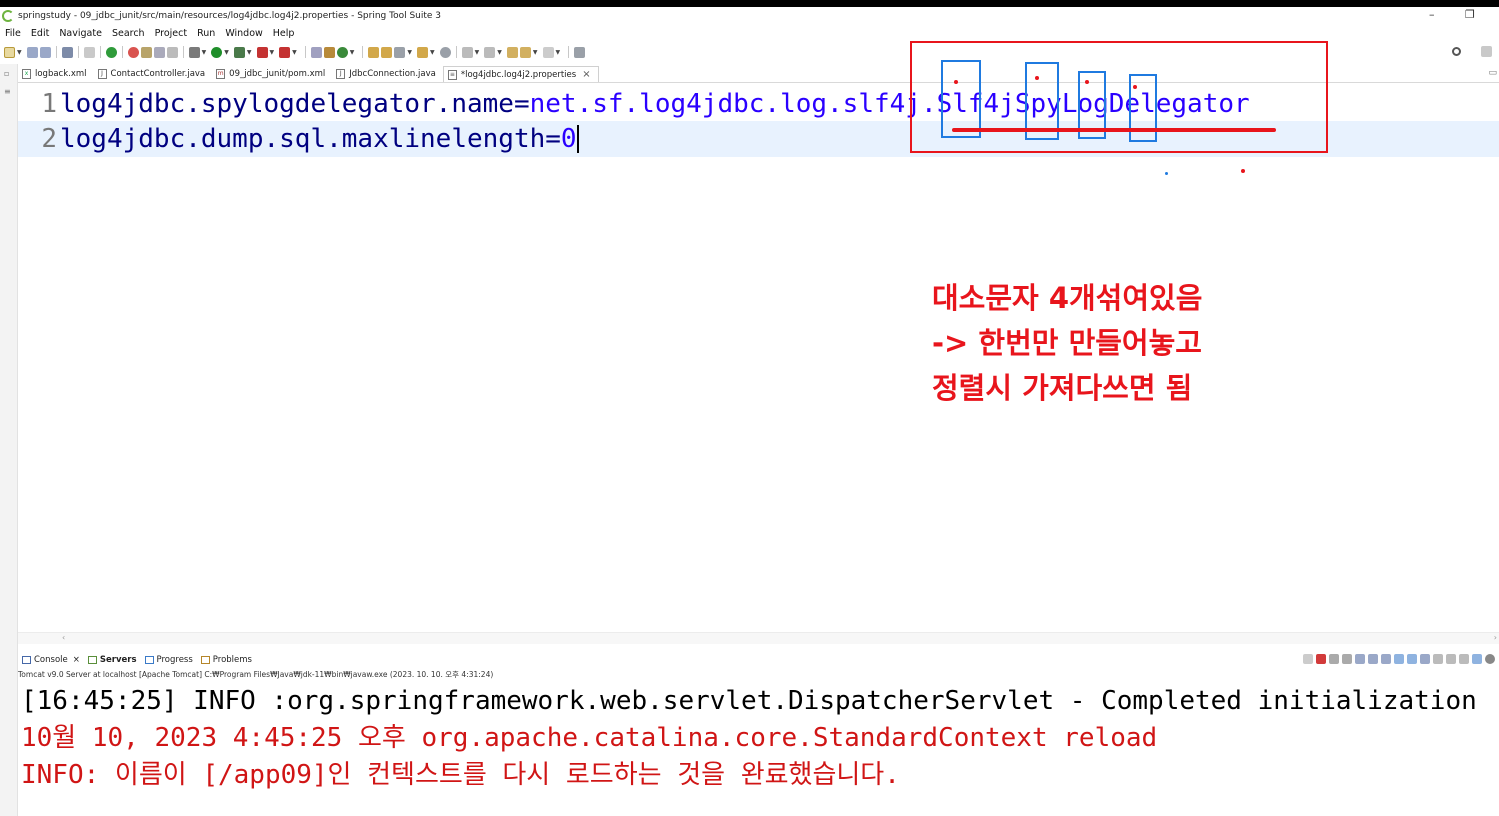 The width and height of the screenshot is (1499, 816). I want to click on line-number: 2, so click(49, 139).